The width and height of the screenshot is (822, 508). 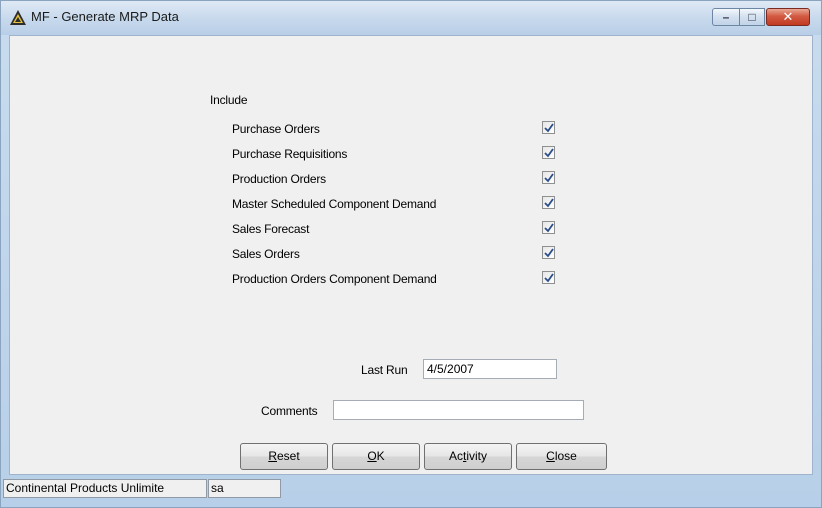 I want to click on minimize-button: –, so click(x=725, y=17).